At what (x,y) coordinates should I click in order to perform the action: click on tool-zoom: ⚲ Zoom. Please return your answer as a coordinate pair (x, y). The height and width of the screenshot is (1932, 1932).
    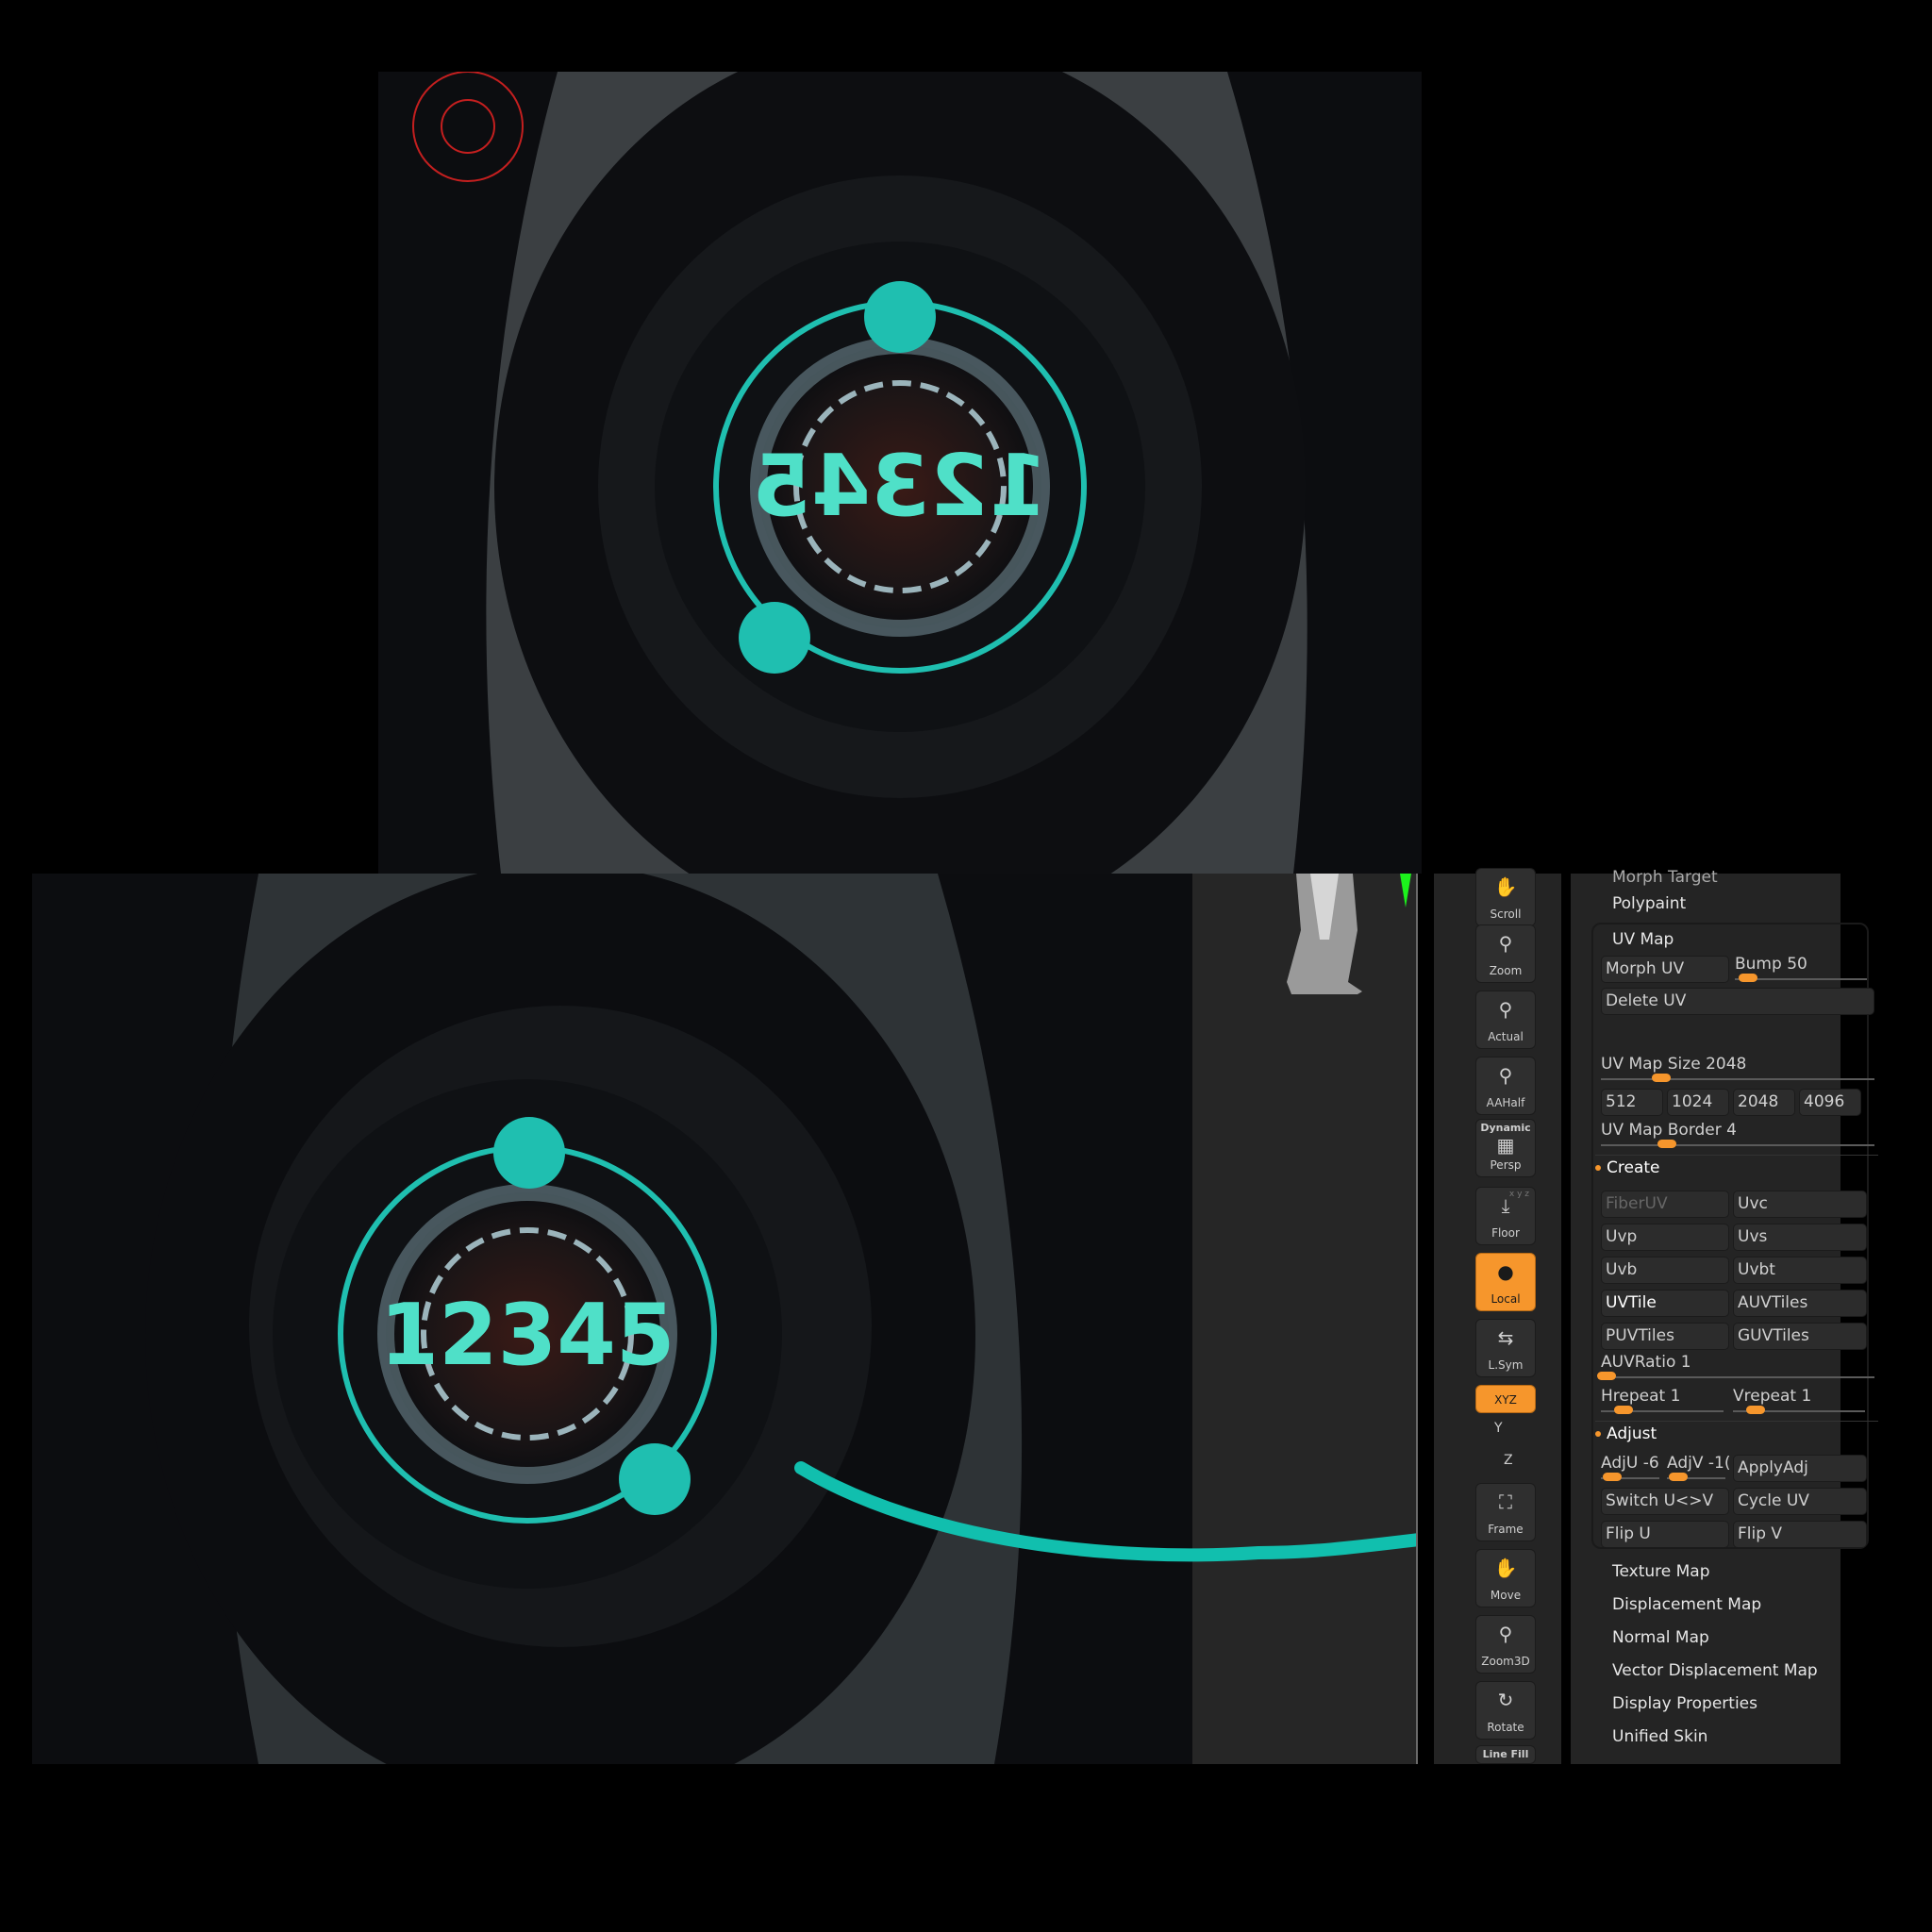
    Looking at the image, I should click on (1505, 953).